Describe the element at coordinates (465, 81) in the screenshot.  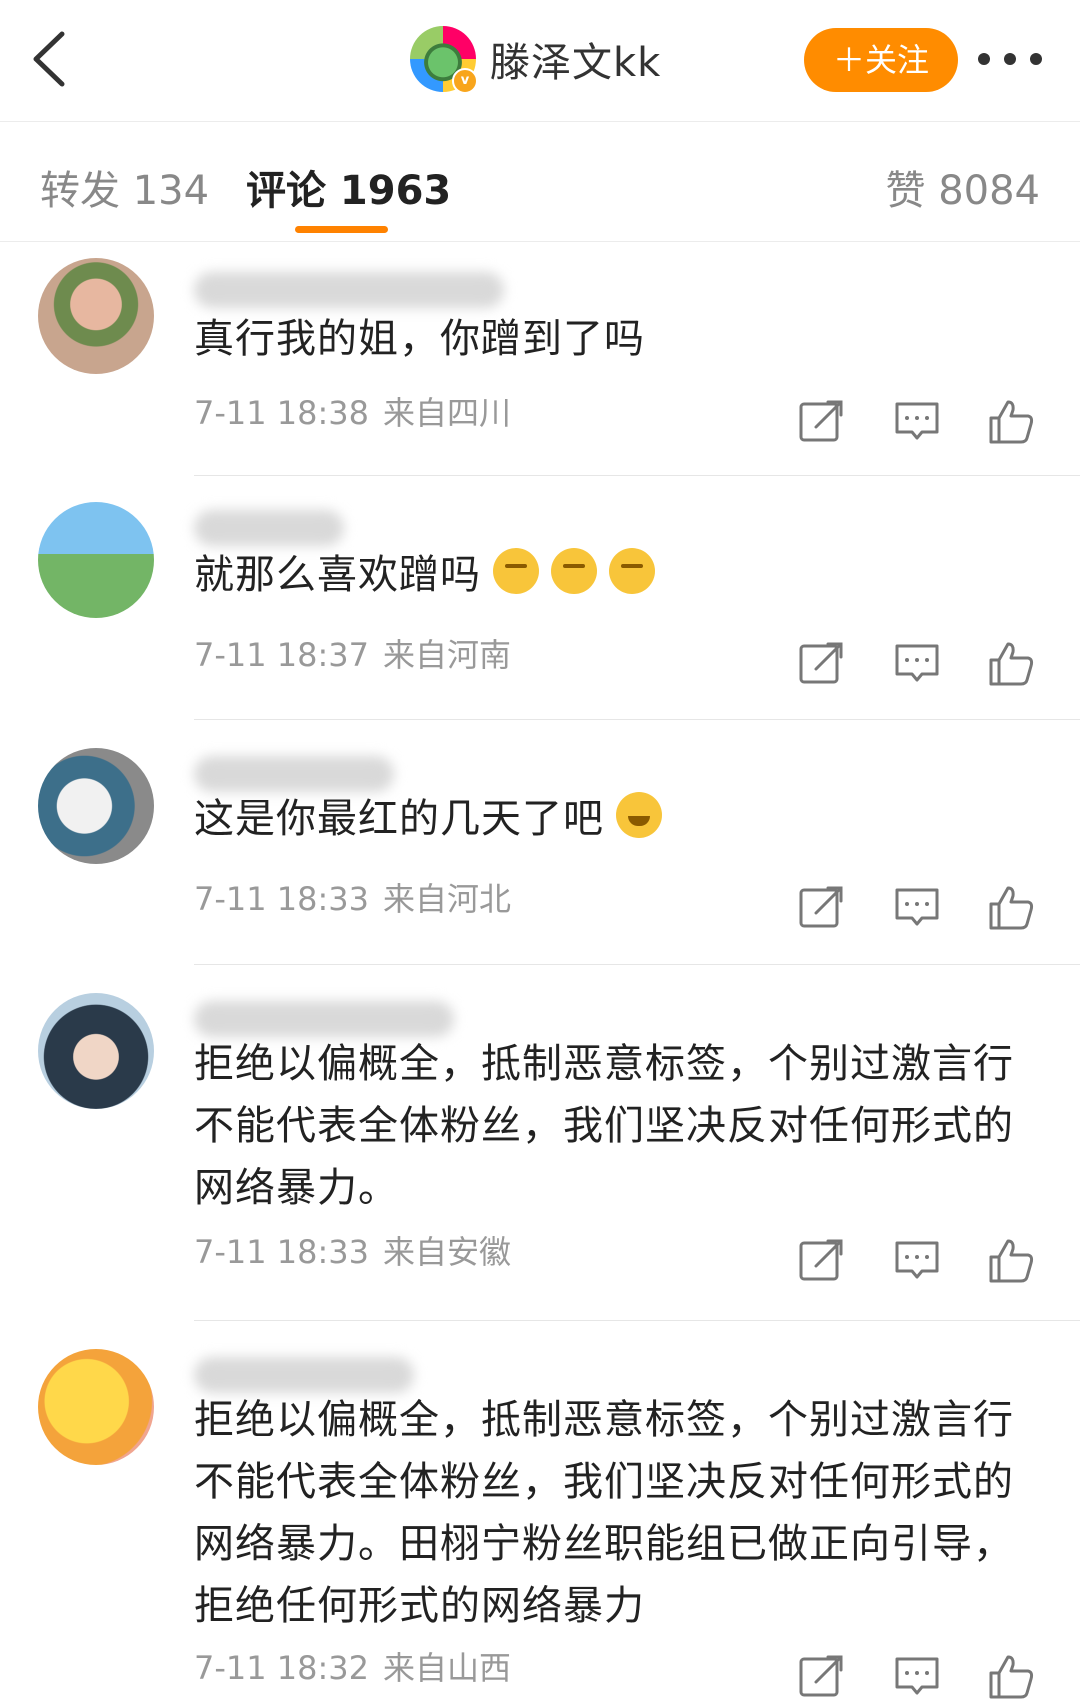
I see `verified-badge-icon: v` at that location.